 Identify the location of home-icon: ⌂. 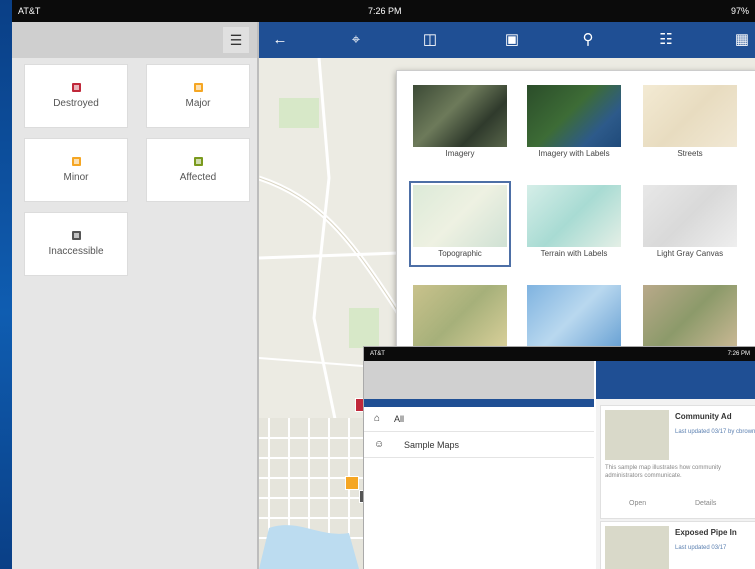
(377, 418).